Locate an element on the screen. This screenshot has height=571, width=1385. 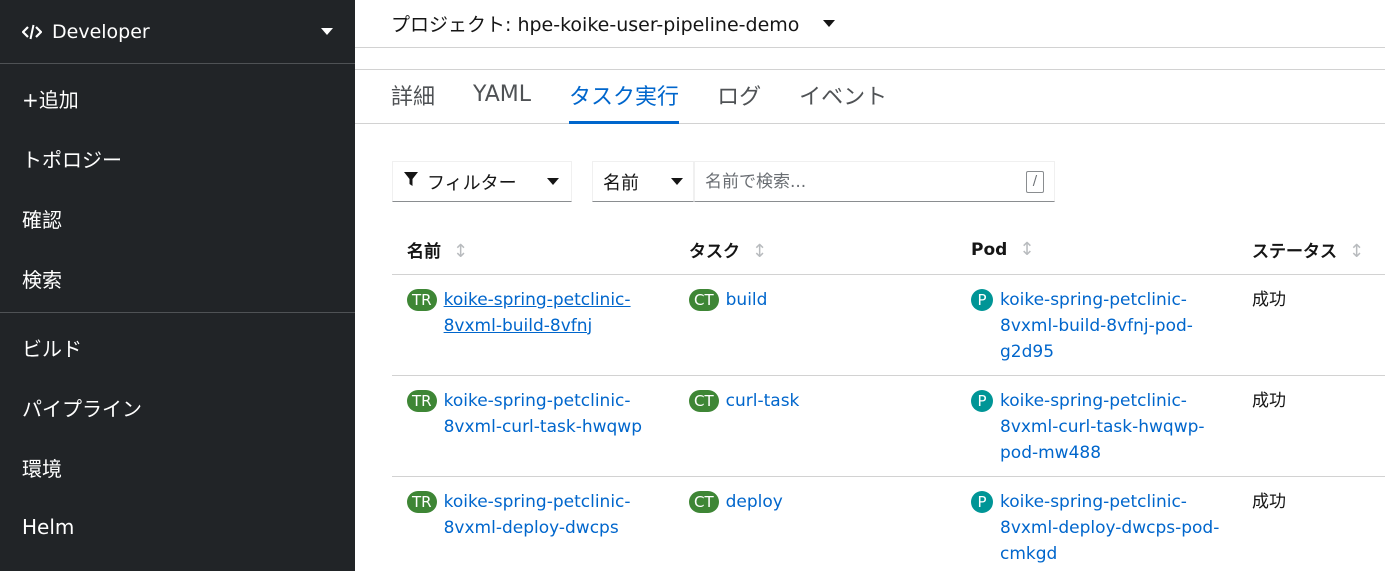
tab-yaml: YAML is located at coordinates (502, 96).